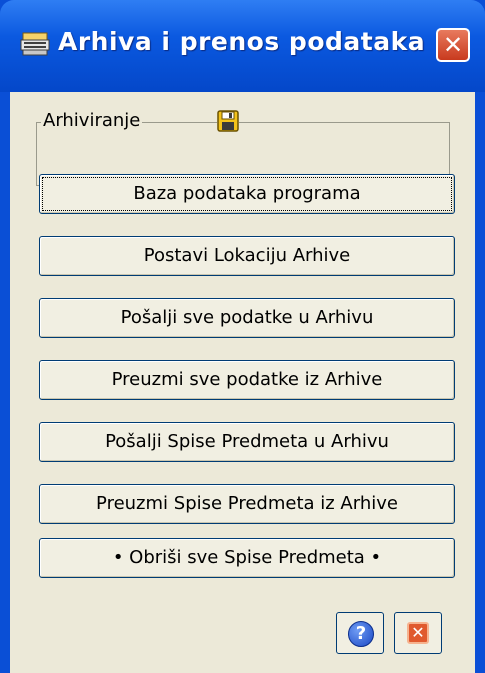  Describe the element at coordinates (247, 442) in the screenshot. I see `send-case-files-to-archive-button: Pošalji Spise Predmeta u Arhivu` at that location.